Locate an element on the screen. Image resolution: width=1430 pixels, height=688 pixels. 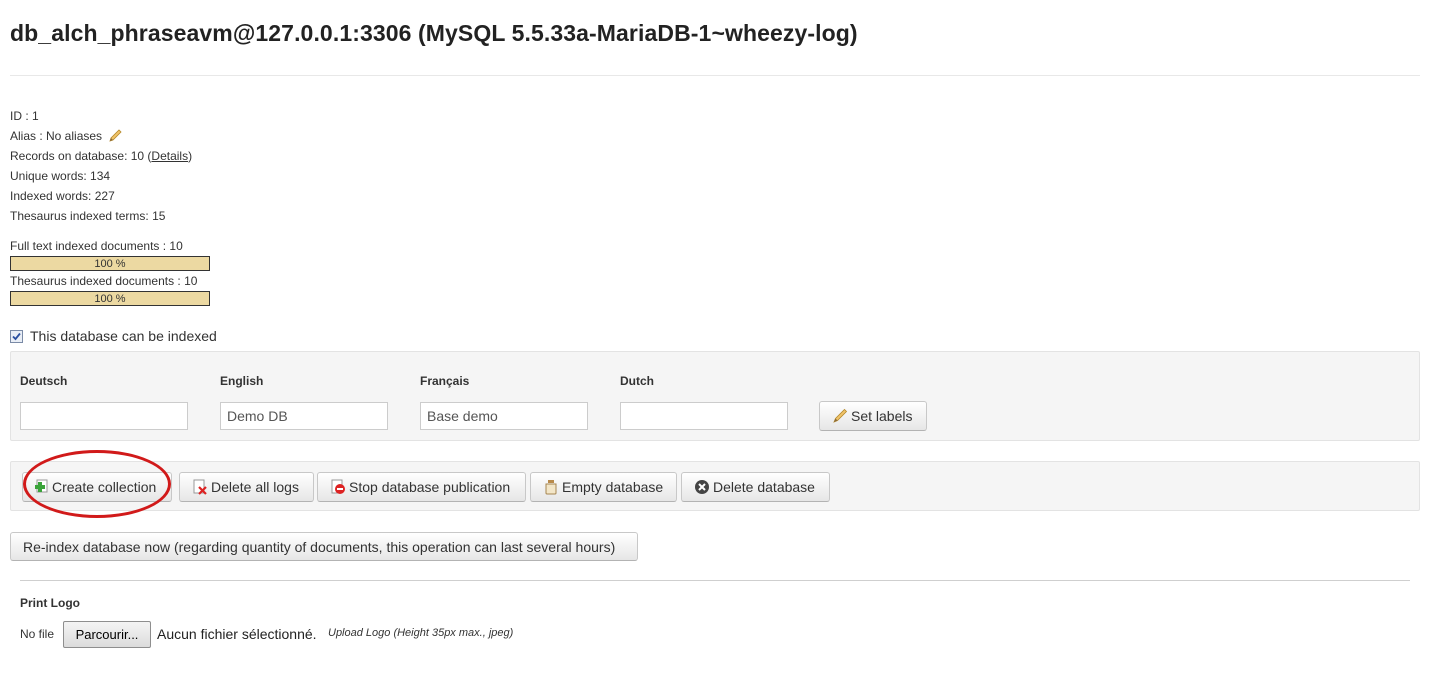
upload-hint: Upload Logo (Height 35px max., jpeg) is located at coordinates (421, 633).